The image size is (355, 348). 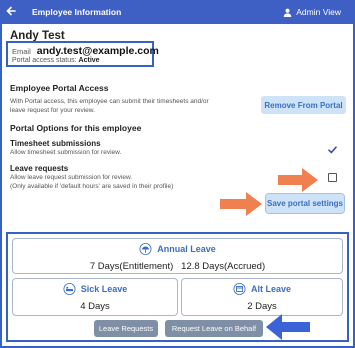 I want to click on alt-leave-value: 2 Days, so click(x=262, y=306).